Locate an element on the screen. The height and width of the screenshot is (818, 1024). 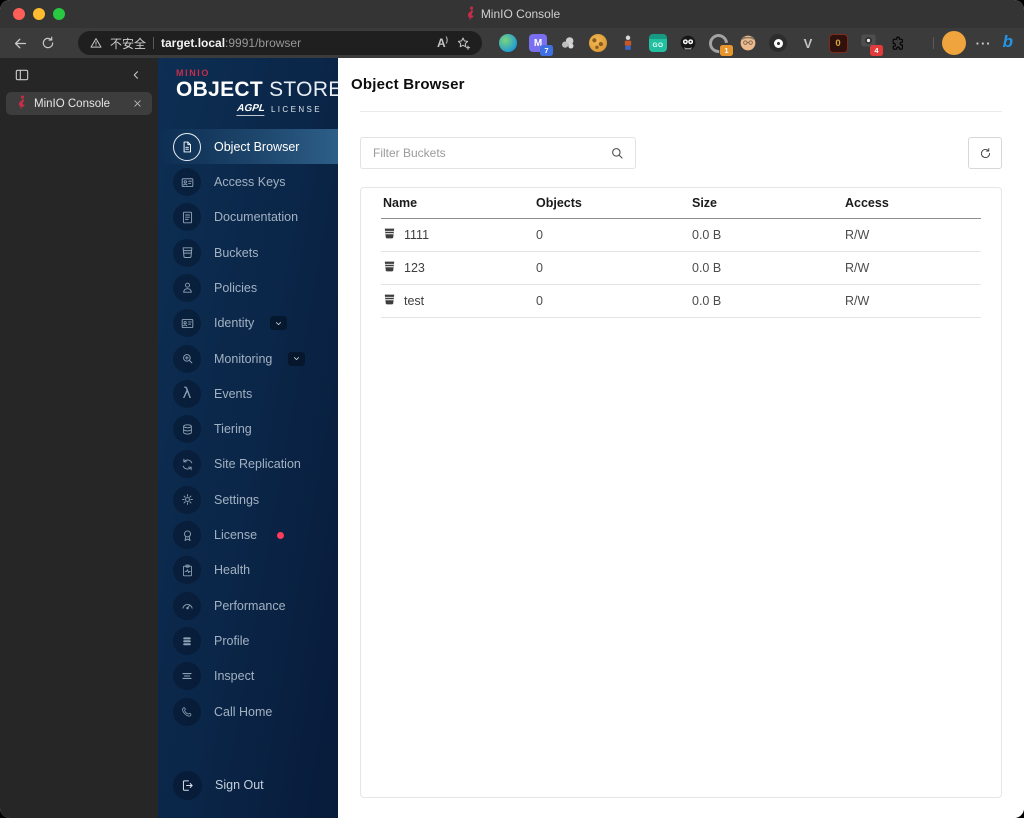
table-row-bucket-test: test 0 0.0 B R/W is located at coordinates (681, 301).